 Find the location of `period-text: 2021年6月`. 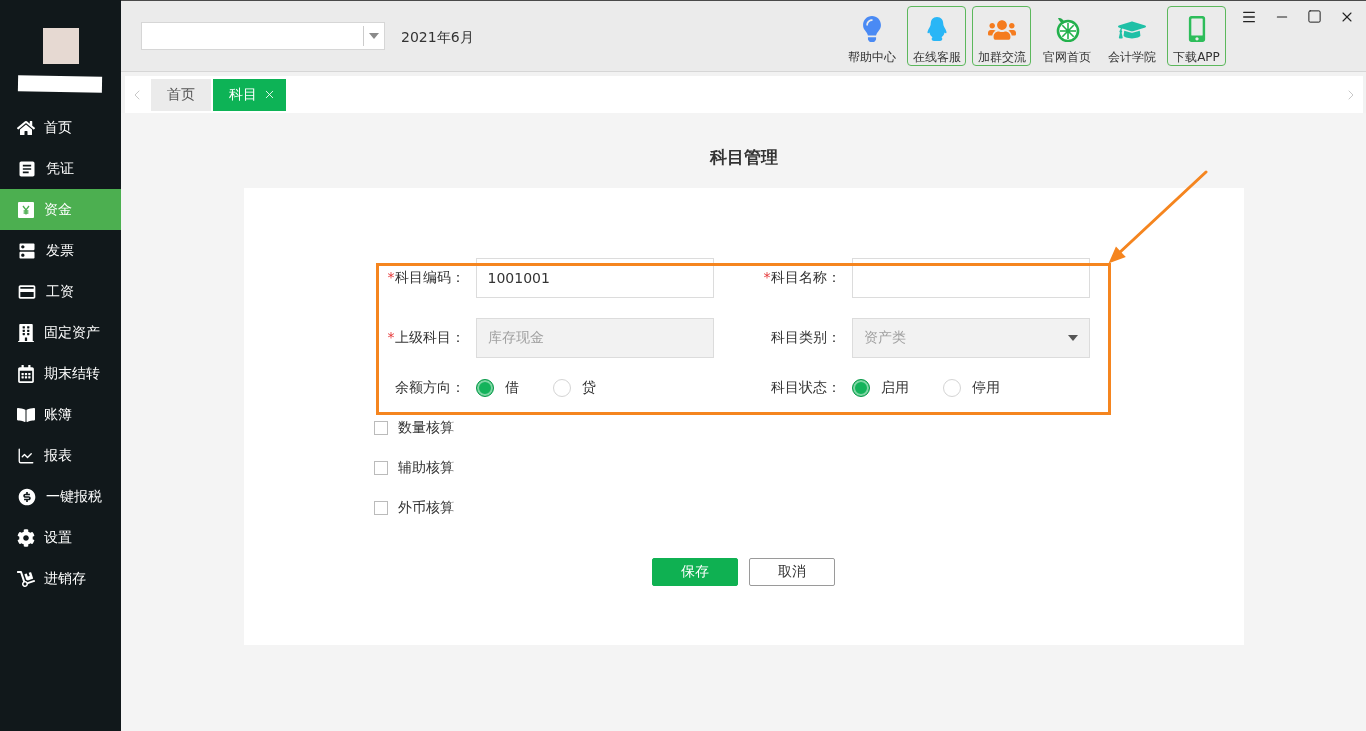

period-text: 2021年6月 is located at coordinates (437, 37).